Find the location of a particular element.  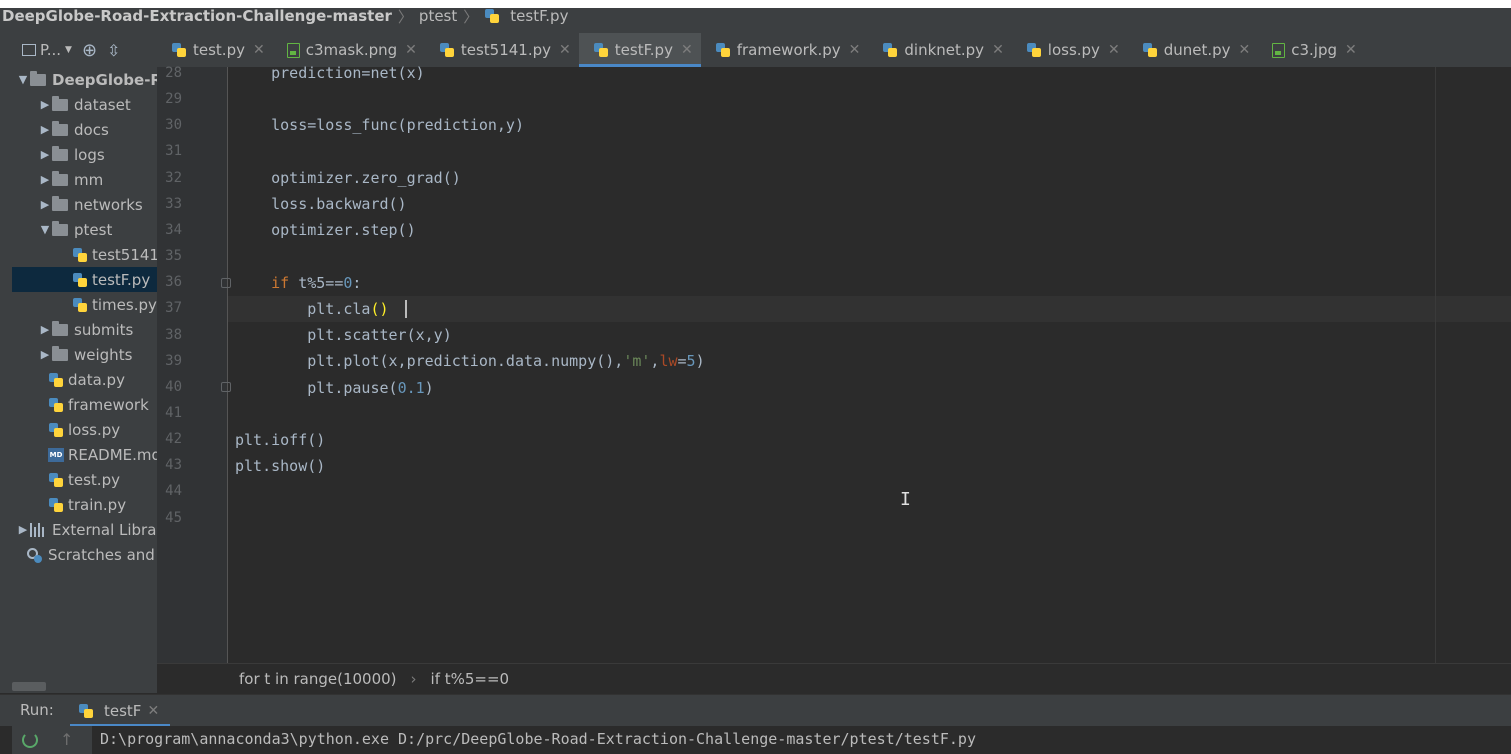

code-breadcrumb-for-loop: for t in range(10000) is located at coordinates (318, 679).